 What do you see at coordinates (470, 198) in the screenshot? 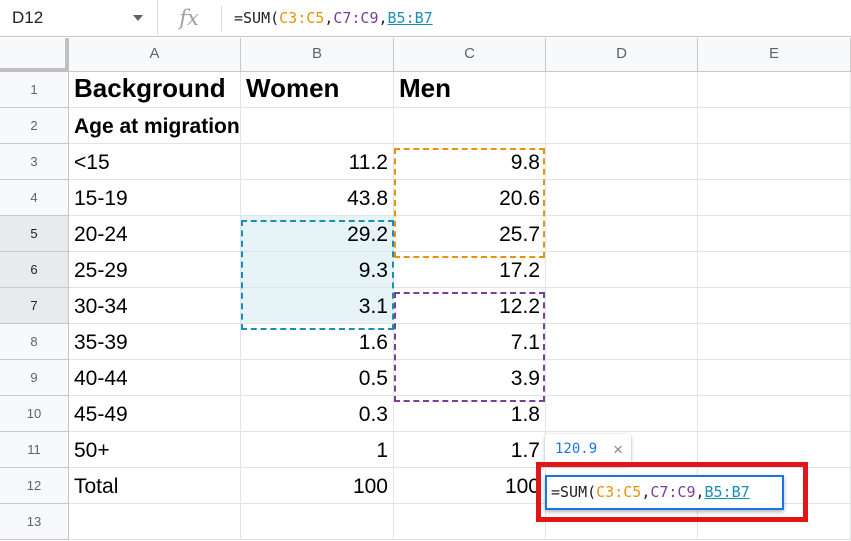
I see `cell-c4: 20.6` at bounding box center [470, 198].